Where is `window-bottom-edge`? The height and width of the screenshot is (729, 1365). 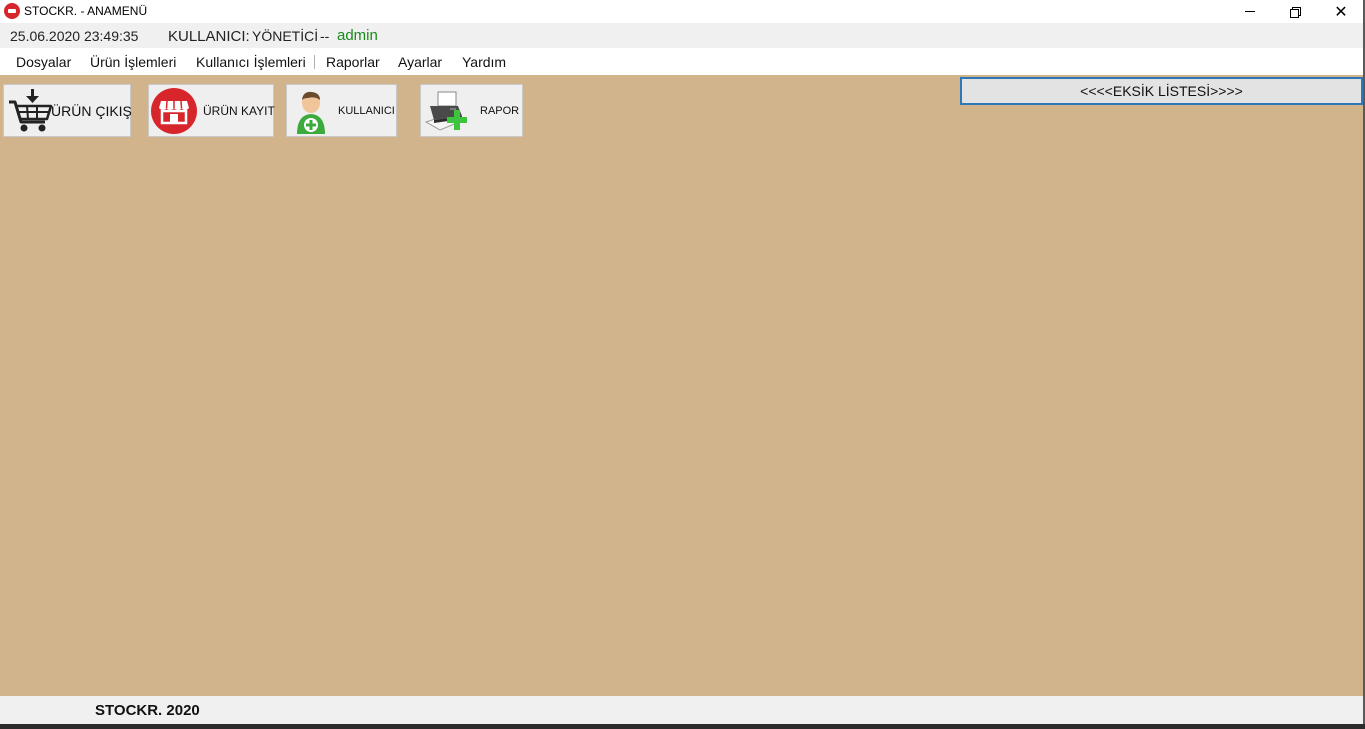 window-bottom-edge is located at coordinates (682, 726).